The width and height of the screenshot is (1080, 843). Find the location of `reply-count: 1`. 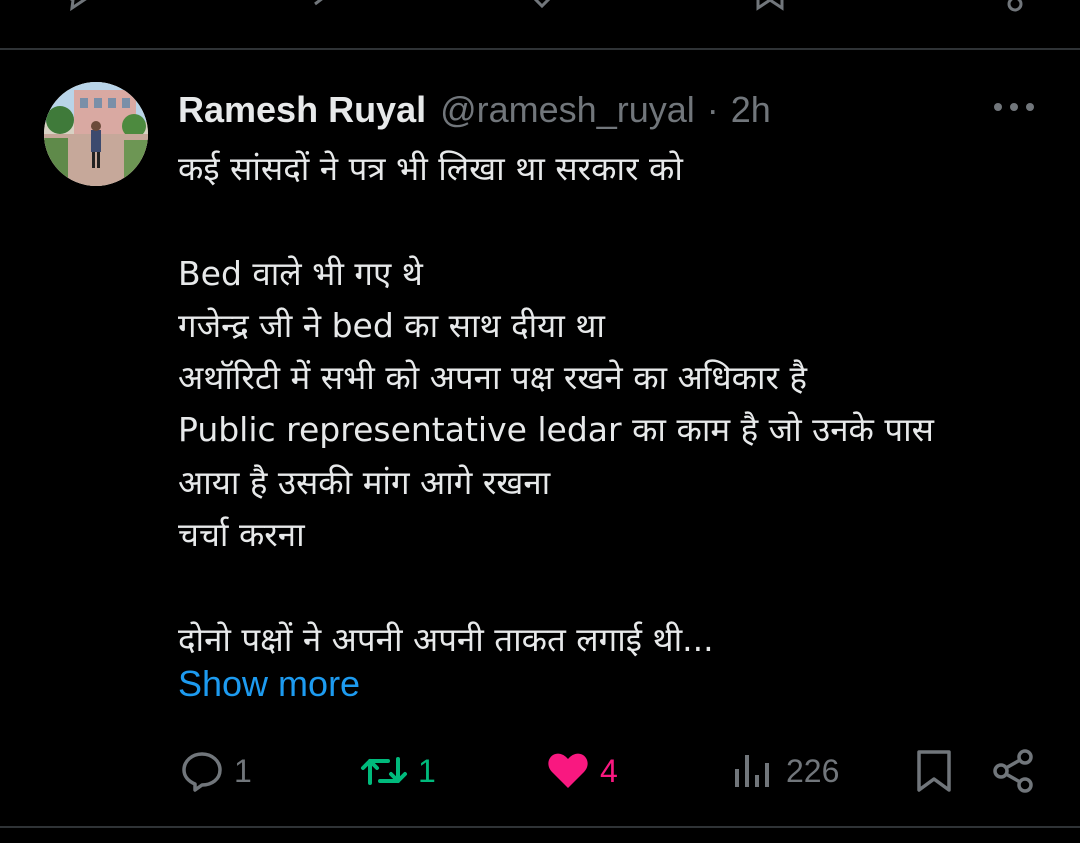

reply-count: 1 is located at coordinates (243, 770).